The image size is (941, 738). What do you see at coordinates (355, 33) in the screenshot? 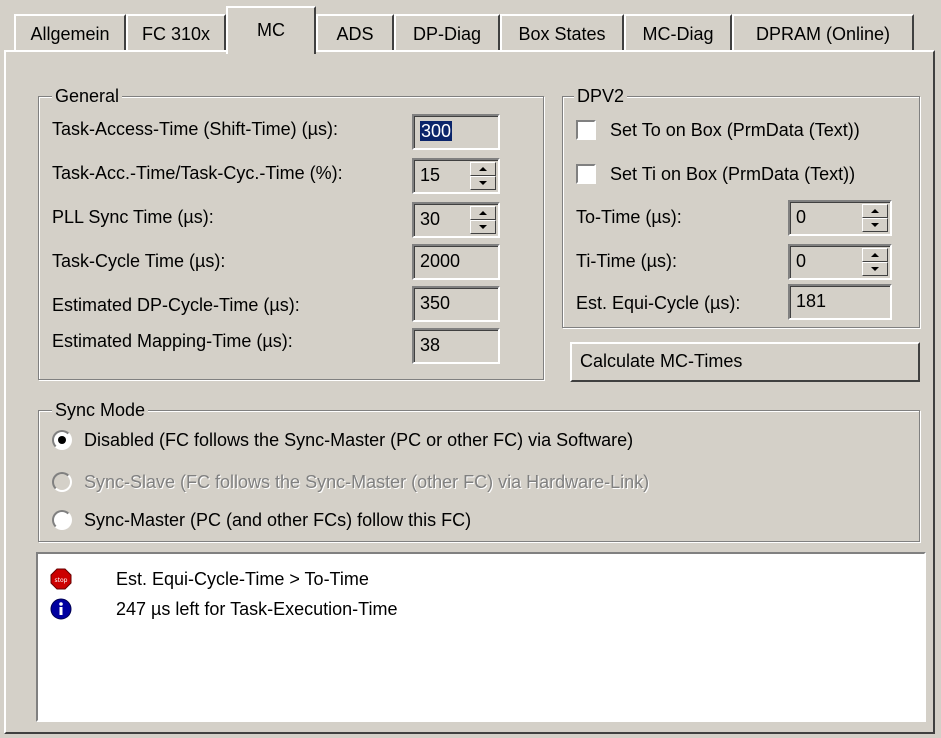
I see `tab-ads: ADS` at bounding box center [355, 33].